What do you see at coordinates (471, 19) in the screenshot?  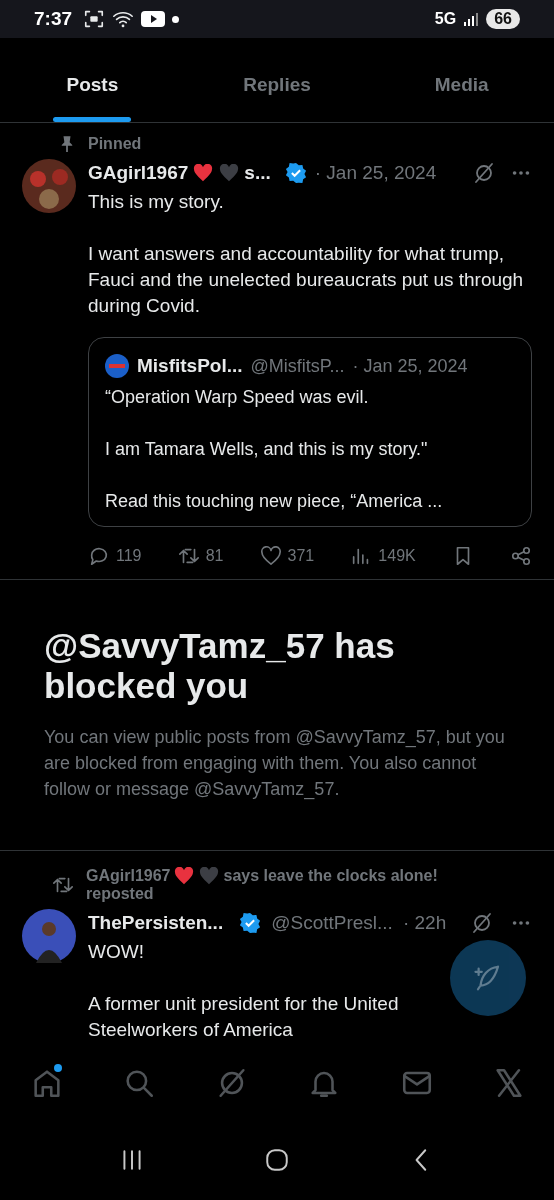 I see `signal-icon` at bounding box center [471, 19].